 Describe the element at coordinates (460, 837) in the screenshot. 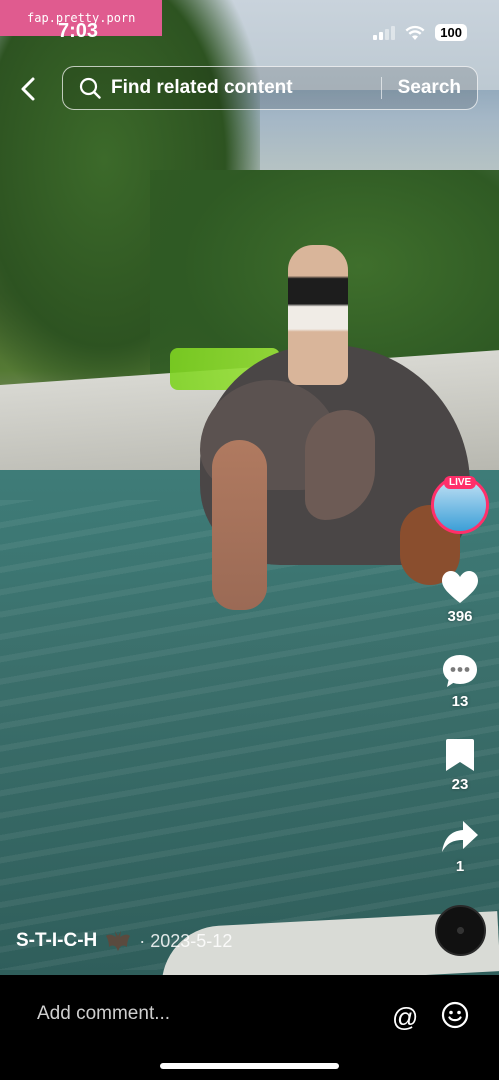

I see `share-arrow-icon` at that location.